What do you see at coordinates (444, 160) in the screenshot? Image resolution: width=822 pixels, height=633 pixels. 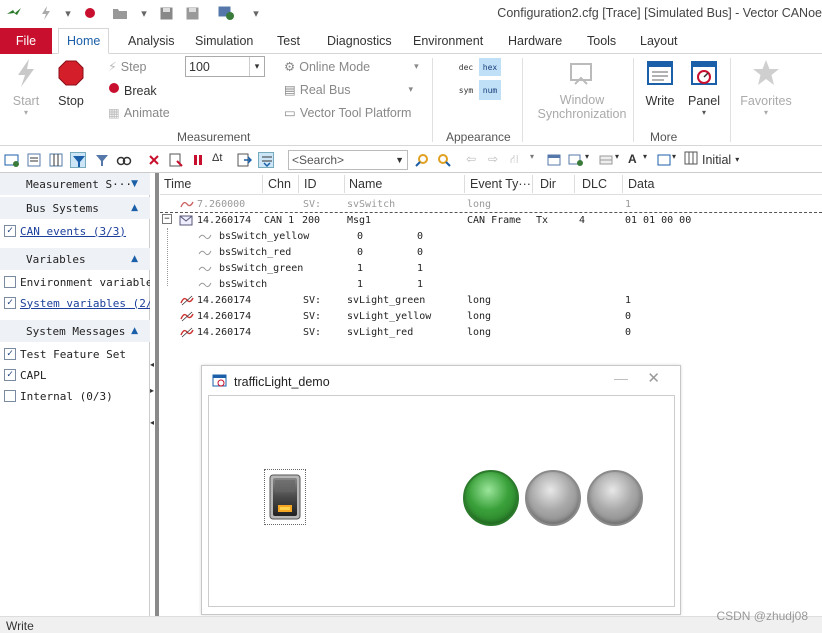 I see `find-next-icon` at bounding box center [444, 160].